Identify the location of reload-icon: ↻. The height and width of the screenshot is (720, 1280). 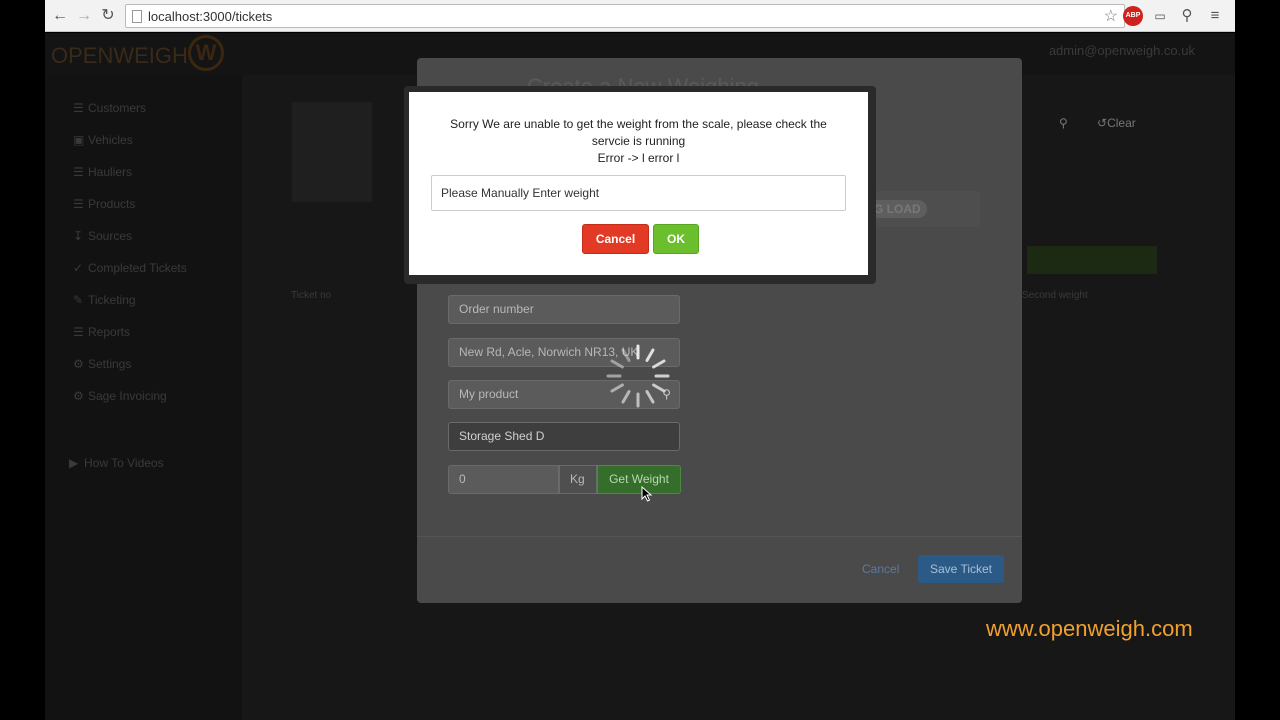
(108, 16).